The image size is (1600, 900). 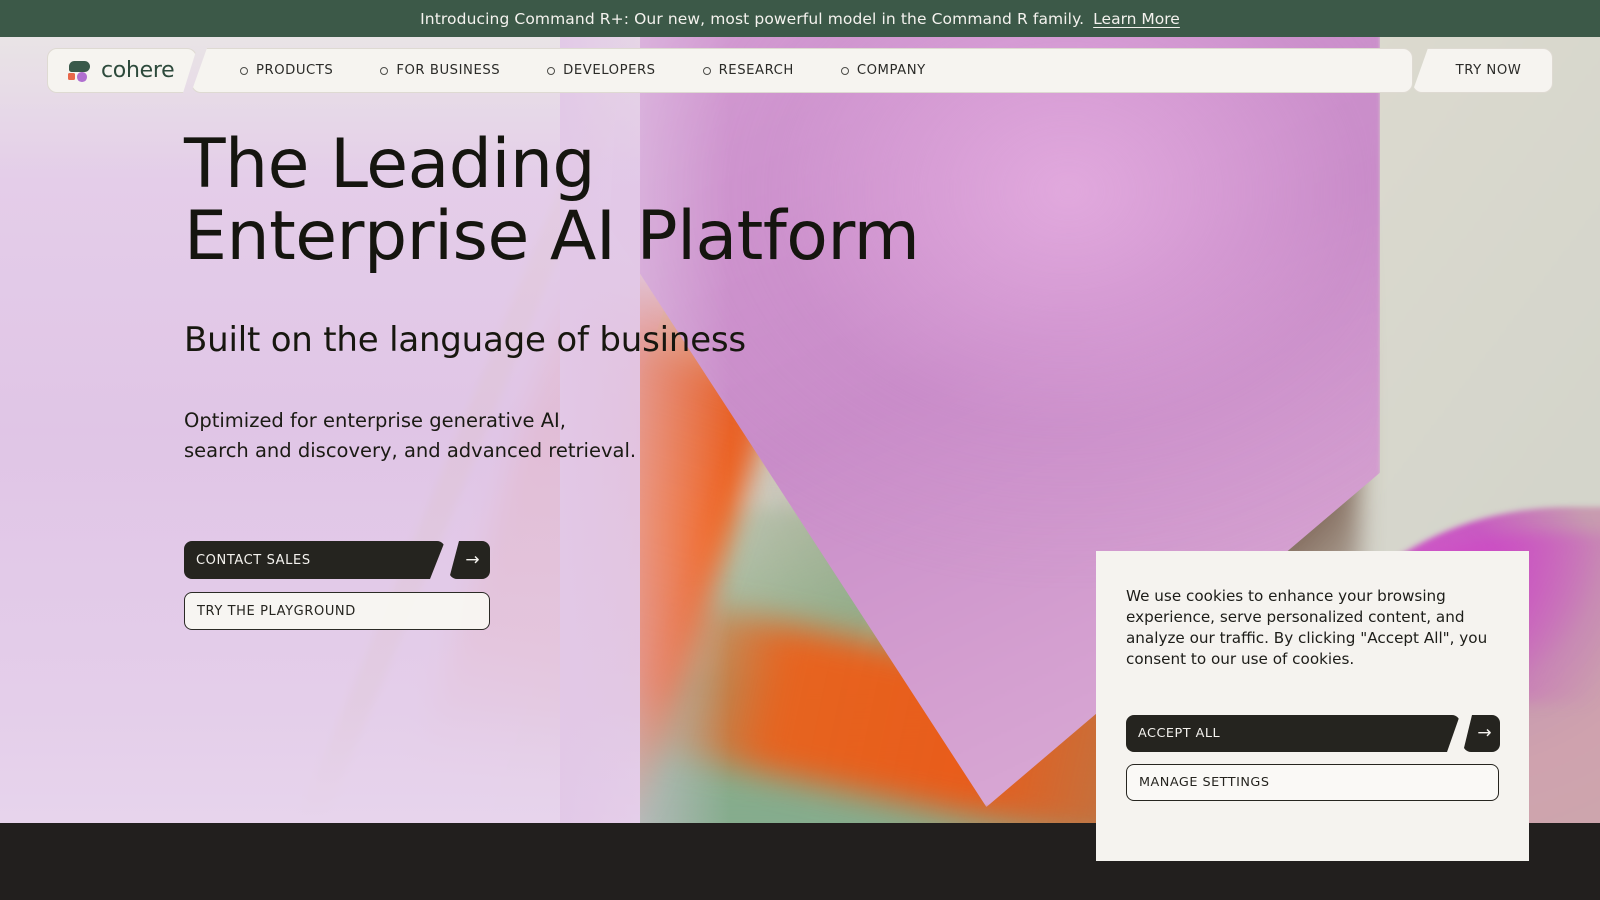 I want to click on accept-all-arrow-button: →, so click(x=1481, y=733).